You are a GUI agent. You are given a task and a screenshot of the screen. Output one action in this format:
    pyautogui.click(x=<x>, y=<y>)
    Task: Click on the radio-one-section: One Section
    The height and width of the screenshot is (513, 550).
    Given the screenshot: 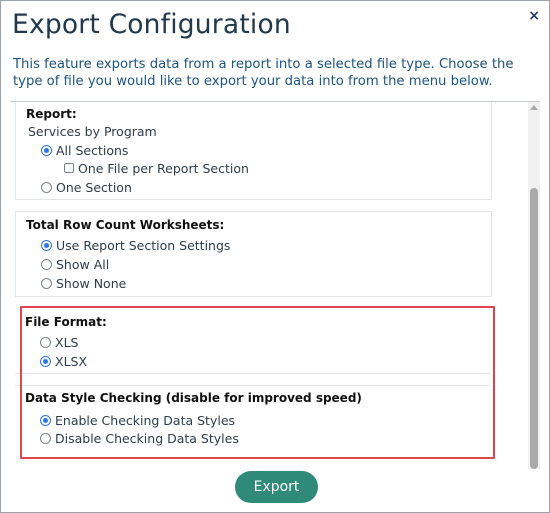 What is the action you would take?
    pyautogui.click(x=86, y=187)
    